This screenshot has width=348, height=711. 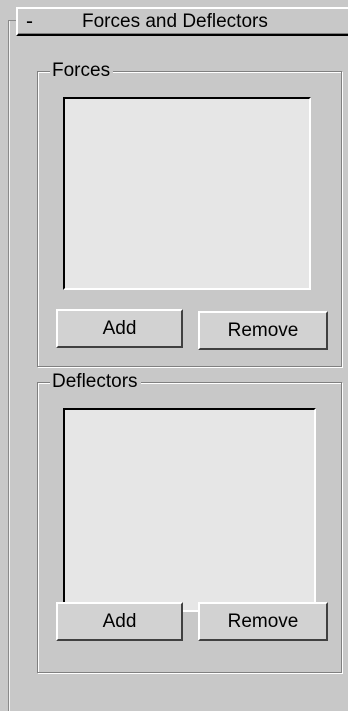 What do you see at coordinates (263, 621) in the screenshot?
I see `remove-deflector-button: Remove` at bounding box center [263, 621].